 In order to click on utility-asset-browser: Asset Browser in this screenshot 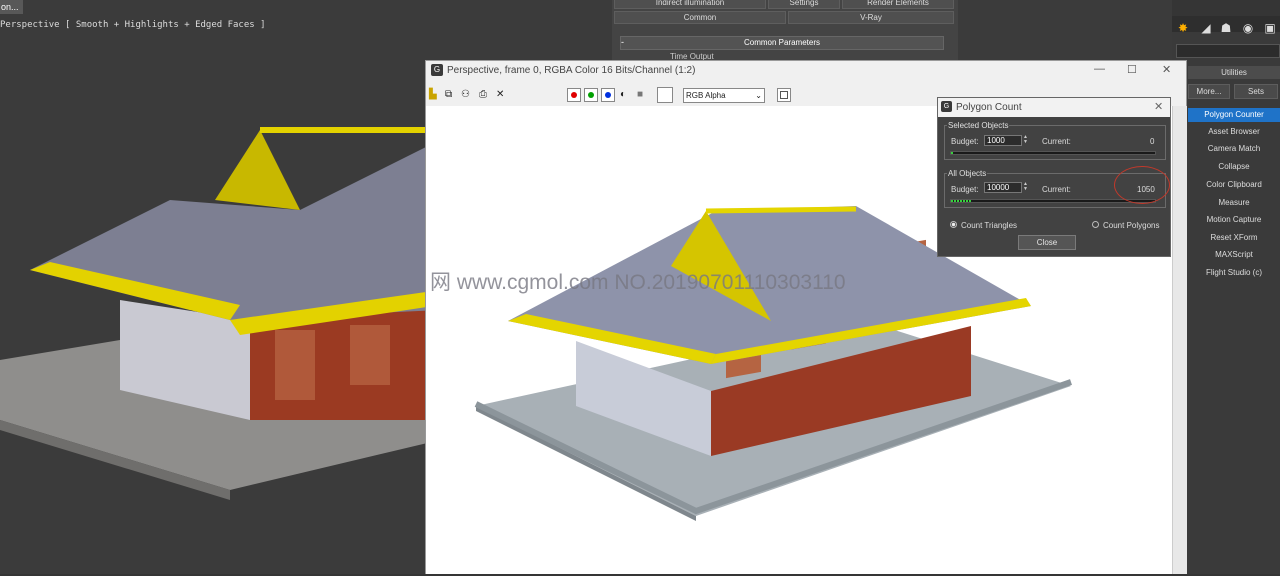, I will do `click(1234, 132)`.